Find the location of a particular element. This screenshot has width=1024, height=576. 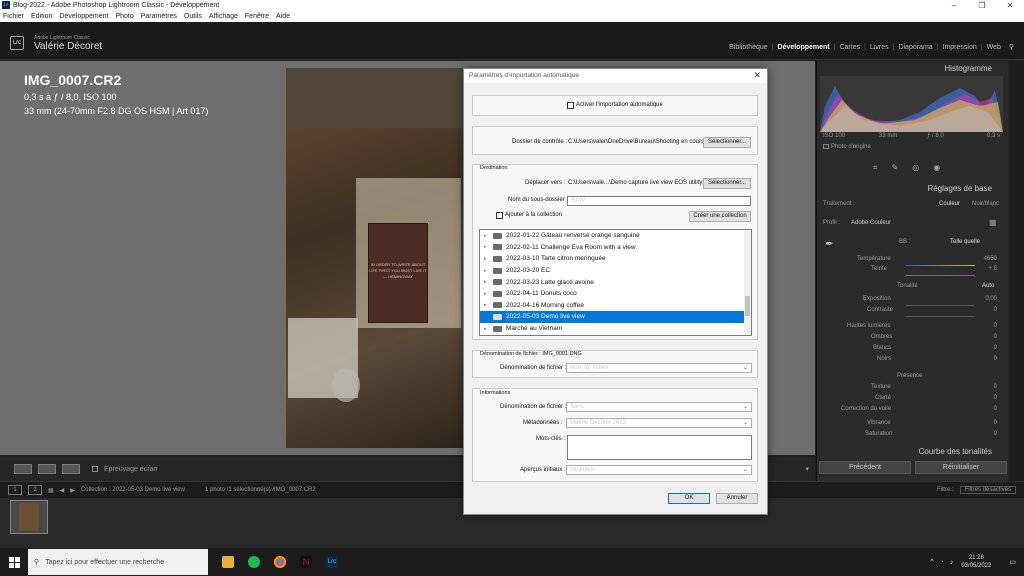

module-print: Impression is located at coordinates (960, 47).